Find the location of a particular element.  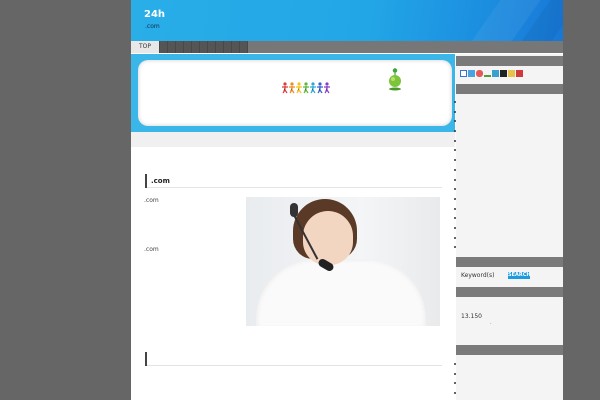

site-subtitle: .com is located at coordinates (152, 26).